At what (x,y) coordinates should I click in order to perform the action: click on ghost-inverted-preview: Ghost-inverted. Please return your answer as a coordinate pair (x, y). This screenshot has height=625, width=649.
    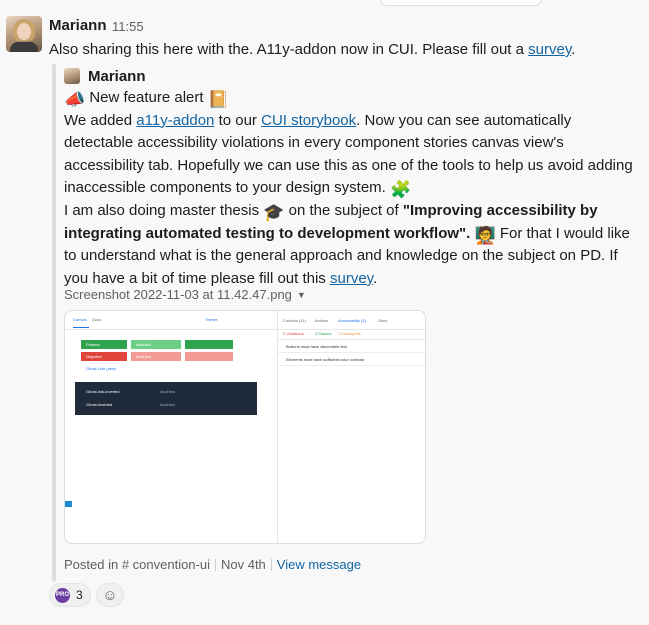
    Looking at the image, I should click on (99, 404).